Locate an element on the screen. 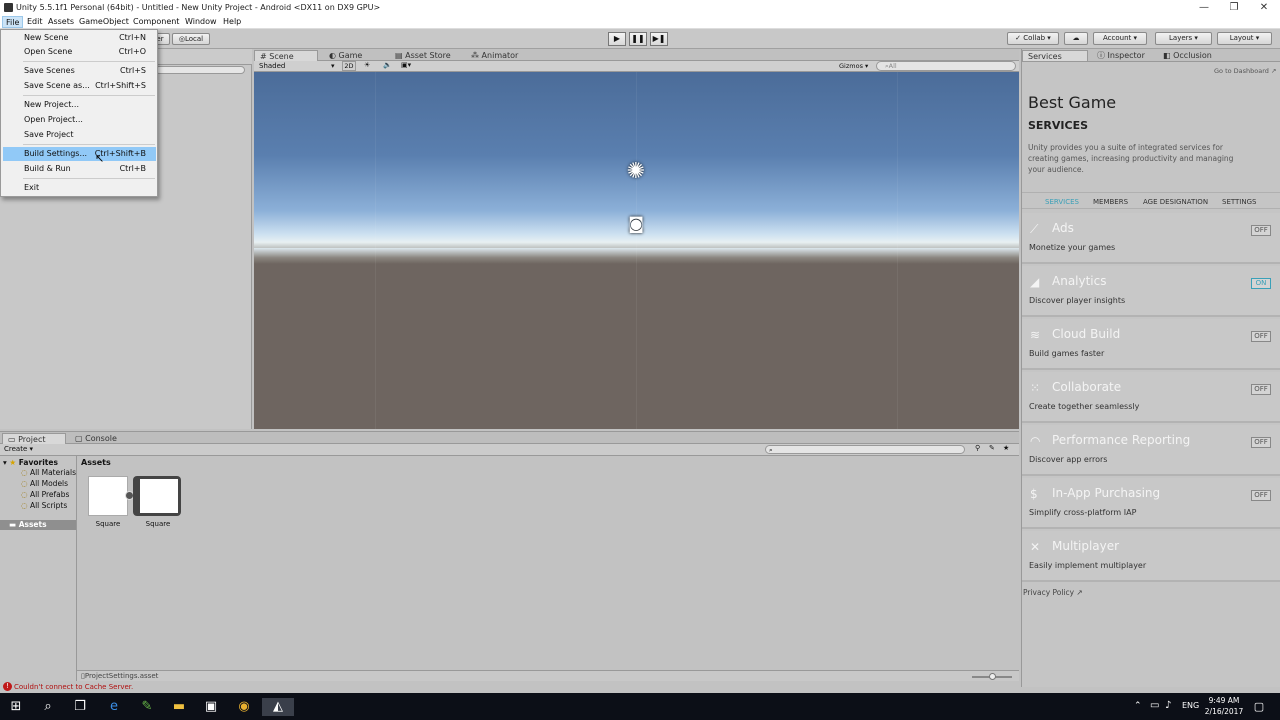 This screenshot has width=1280, height=720. clock-date: 2/16/2017 is located at coordinates (1224, 711).